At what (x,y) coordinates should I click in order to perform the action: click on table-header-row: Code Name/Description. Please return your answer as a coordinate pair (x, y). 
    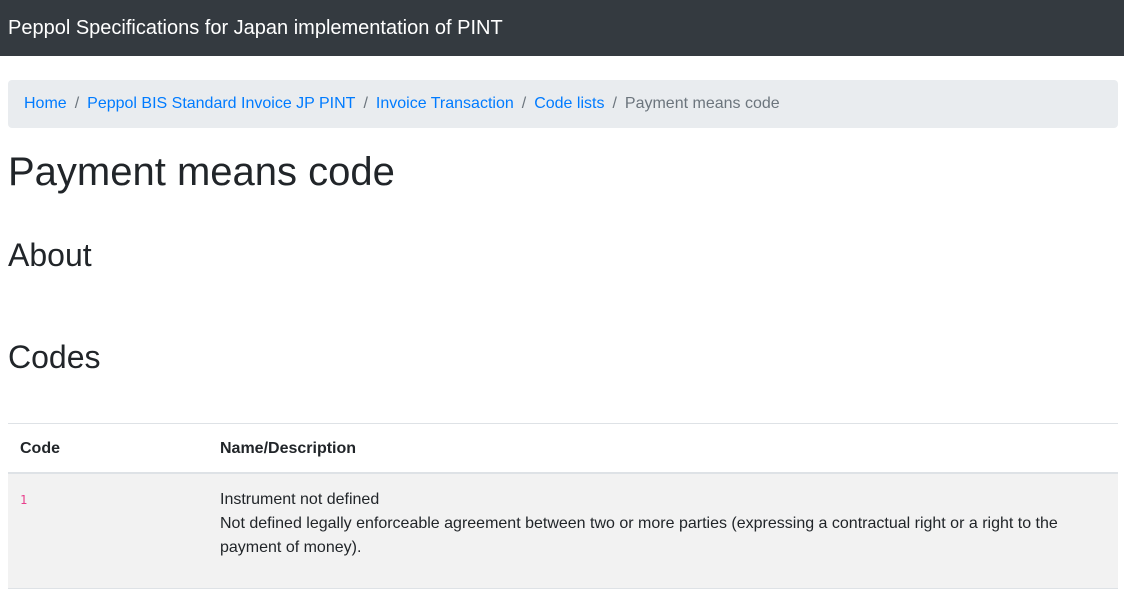
    Looking at the image, I should click on (563, 448).